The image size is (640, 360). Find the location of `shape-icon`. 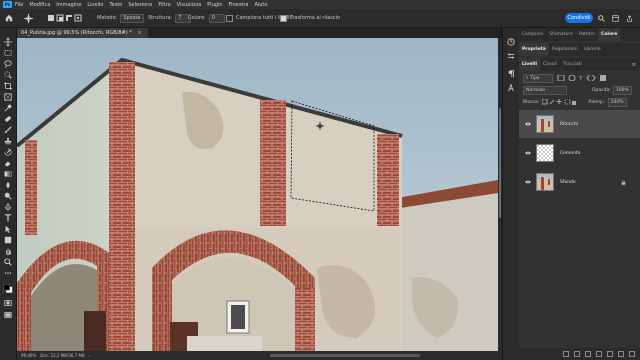

shape-icon is located at coordinates (8, 240).